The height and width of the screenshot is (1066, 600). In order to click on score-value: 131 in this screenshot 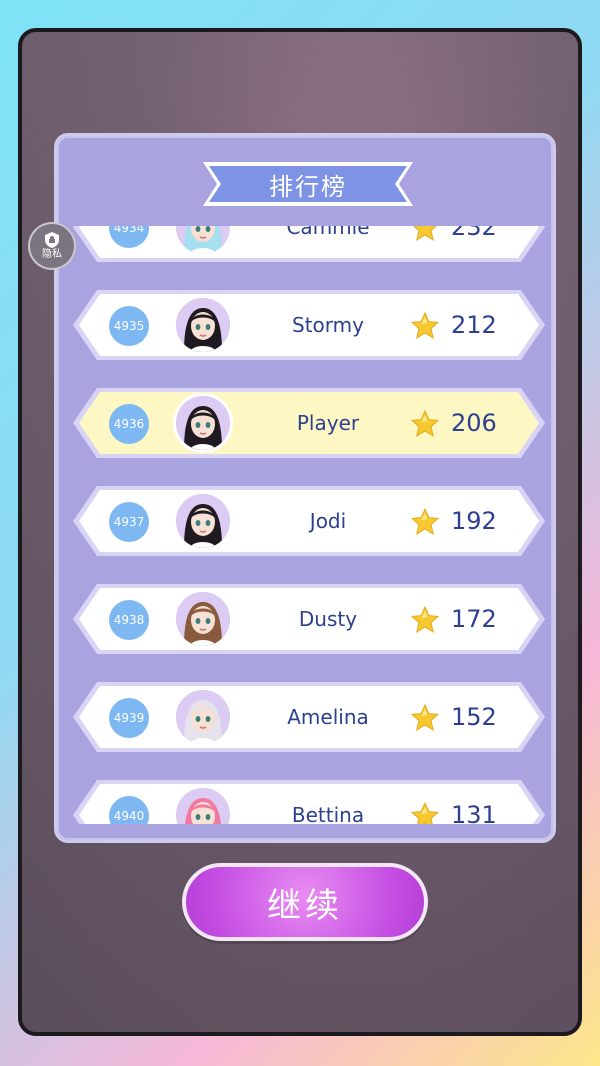, I will do `click(474, 812)`.